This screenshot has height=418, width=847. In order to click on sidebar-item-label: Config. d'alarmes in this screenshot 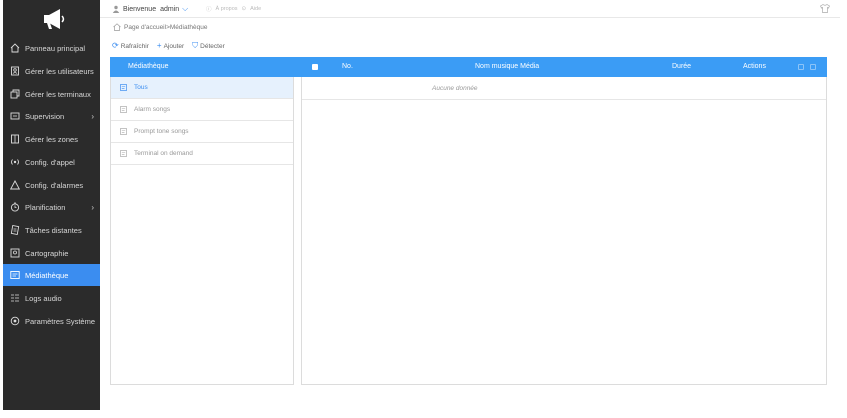, I will do `click(54, 185)`.